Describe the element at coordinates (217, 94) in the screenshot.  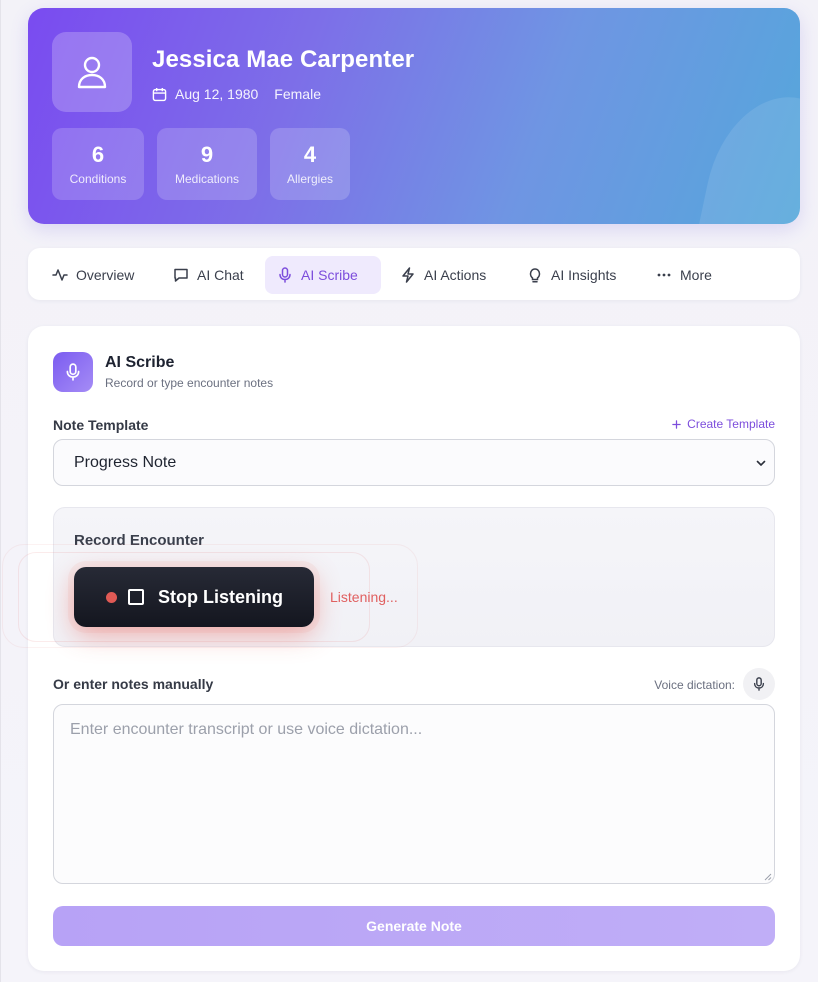
I see `patient-dob: Aug 12, 1980` at that location.